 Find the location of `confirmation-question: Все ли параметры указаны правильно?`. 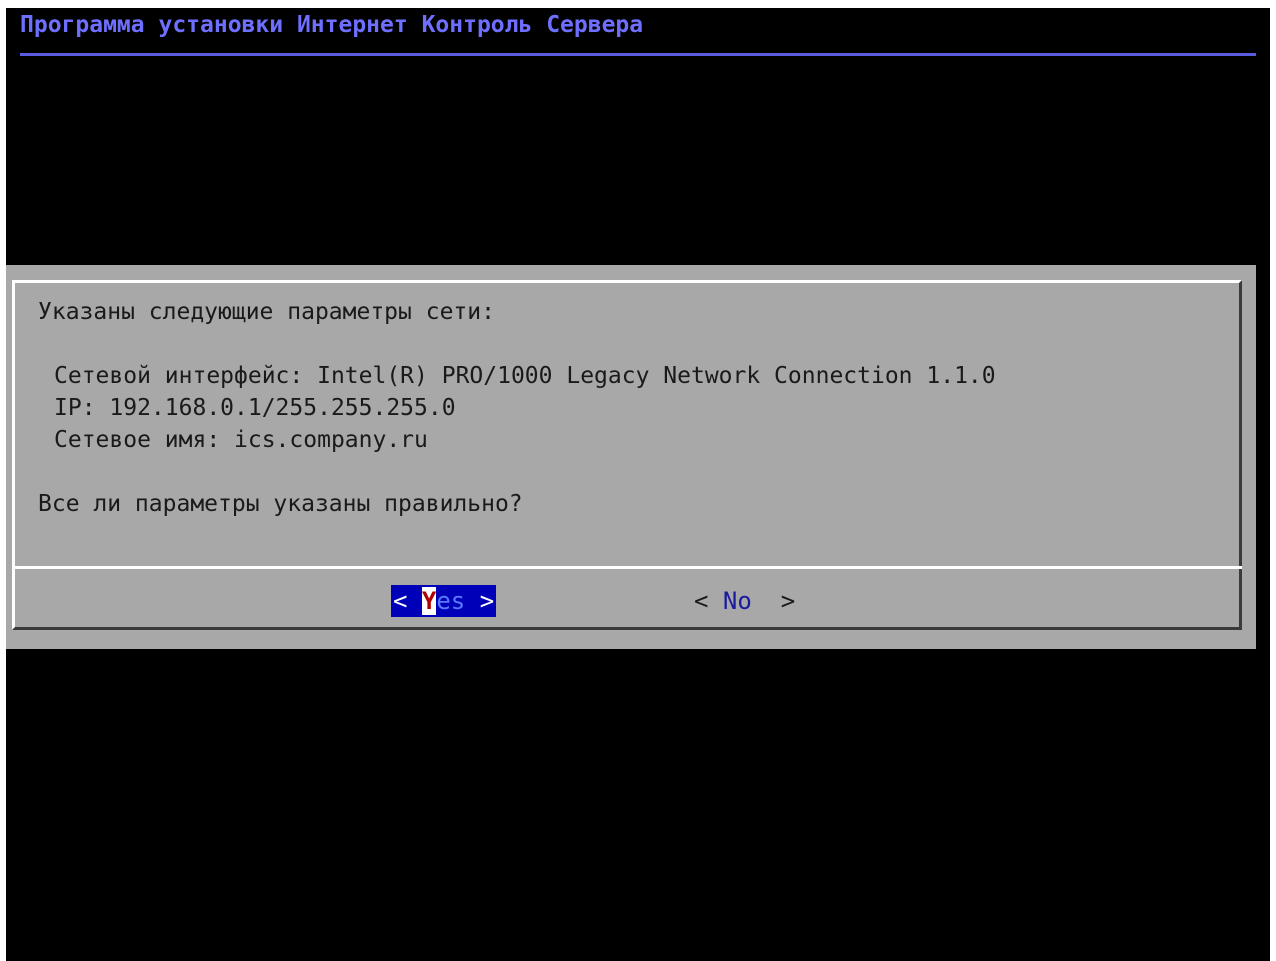

confirmation-question: Все ли параметры указаны правильно? is located at coordinates (280, 504).